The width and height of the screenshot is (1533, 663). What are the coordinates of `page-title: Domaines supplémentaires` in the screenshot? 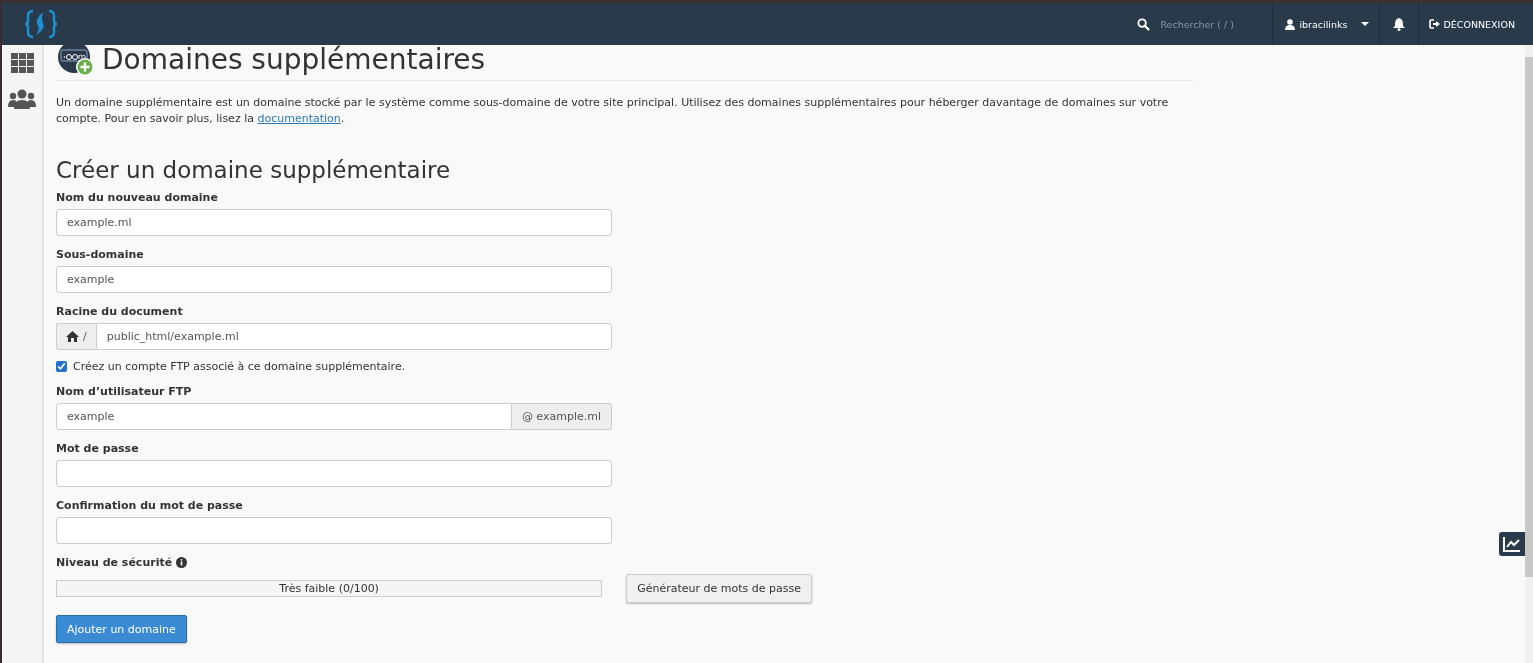 It's located at (294, 59).